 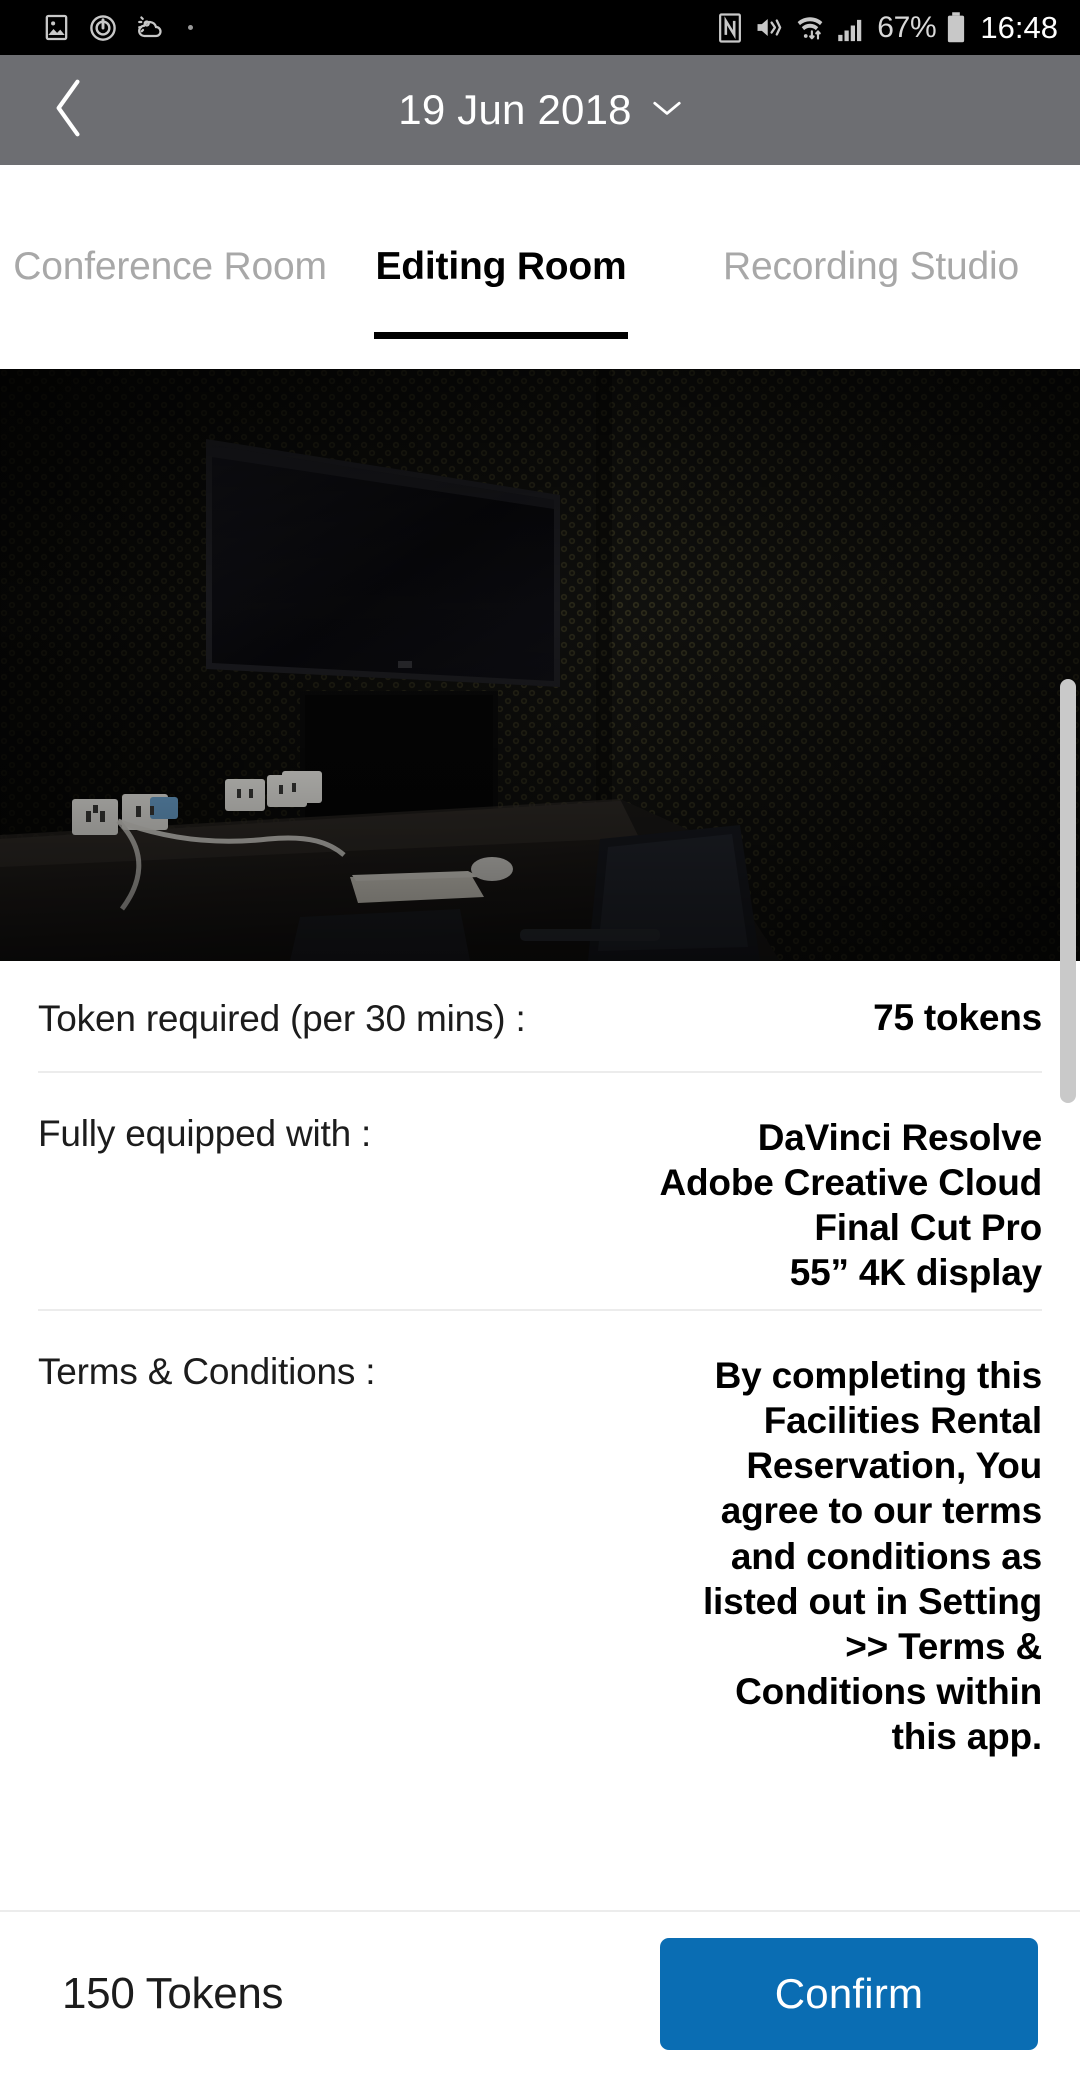 What do you see at coordinates (173, 1993) in the screenshot?
I see `total-tokens-label: 150 Tokens` at bounding box center [173, 1993].